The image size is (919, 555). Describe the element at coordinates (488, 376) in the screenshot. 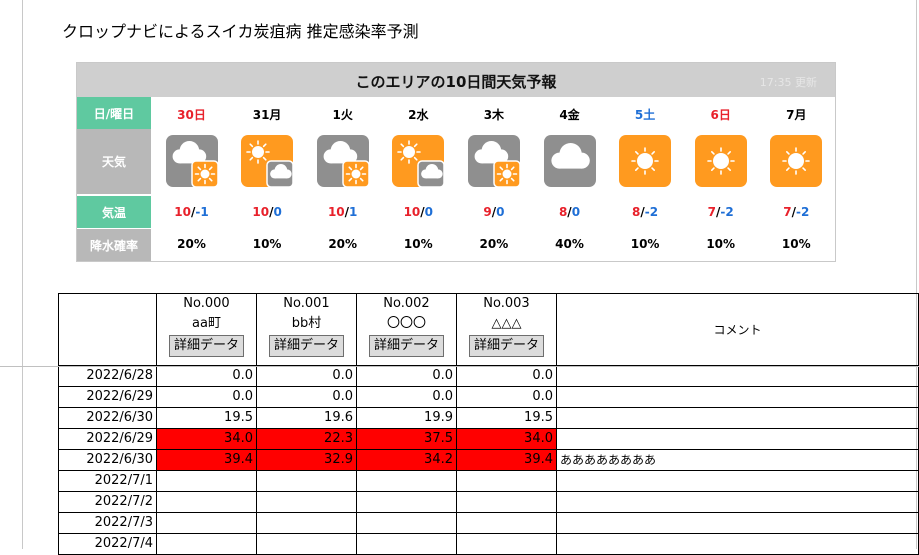

I see `table-row: 2022/6/28 0.0 0.0 0.0 0.0` at that location.